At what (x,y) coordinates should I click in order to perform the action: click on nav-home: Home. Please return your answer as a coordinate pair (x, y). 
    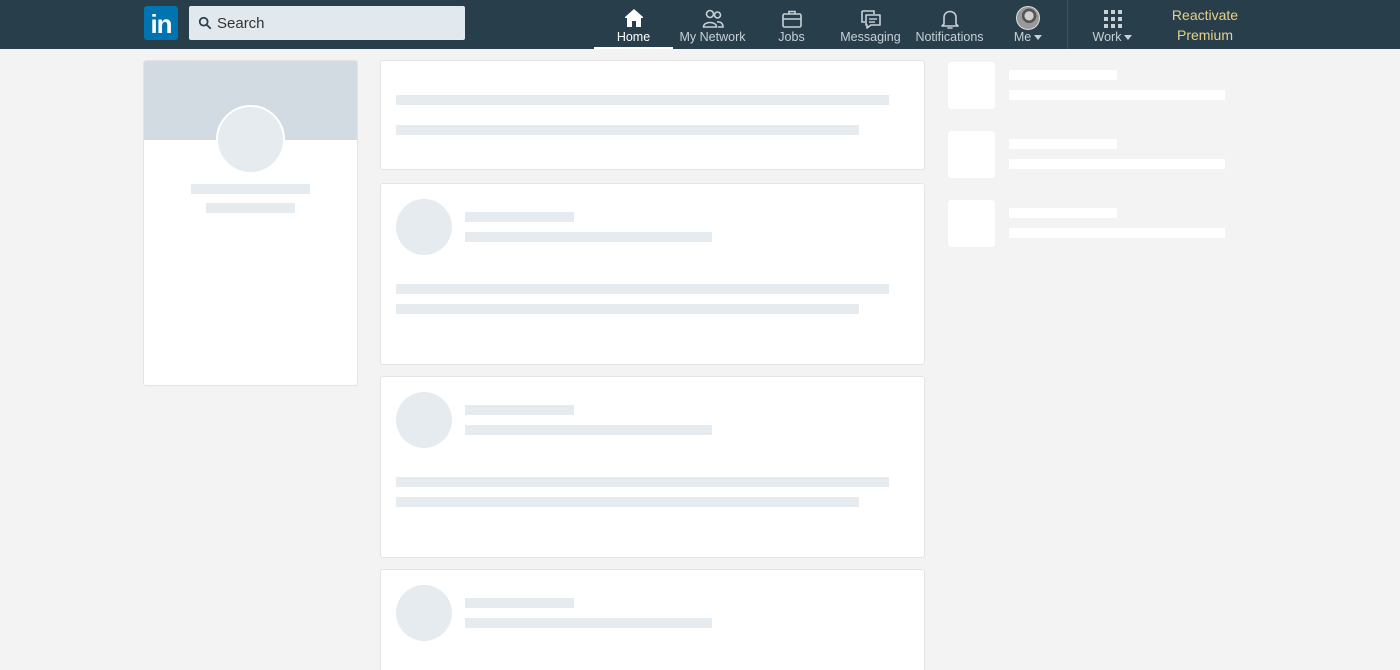
    Looking at the image, I should click on (633, 24).